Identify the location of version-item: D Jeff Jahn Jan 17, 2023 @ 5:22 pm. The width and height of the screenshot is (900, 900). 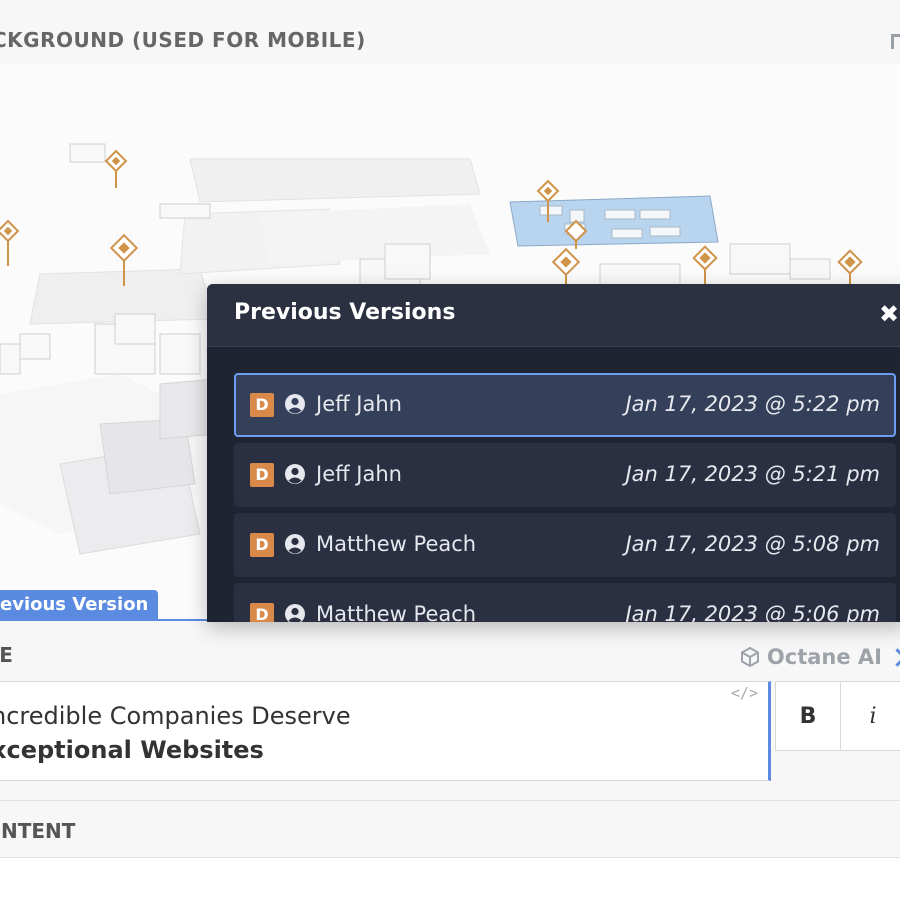
(565, 405).